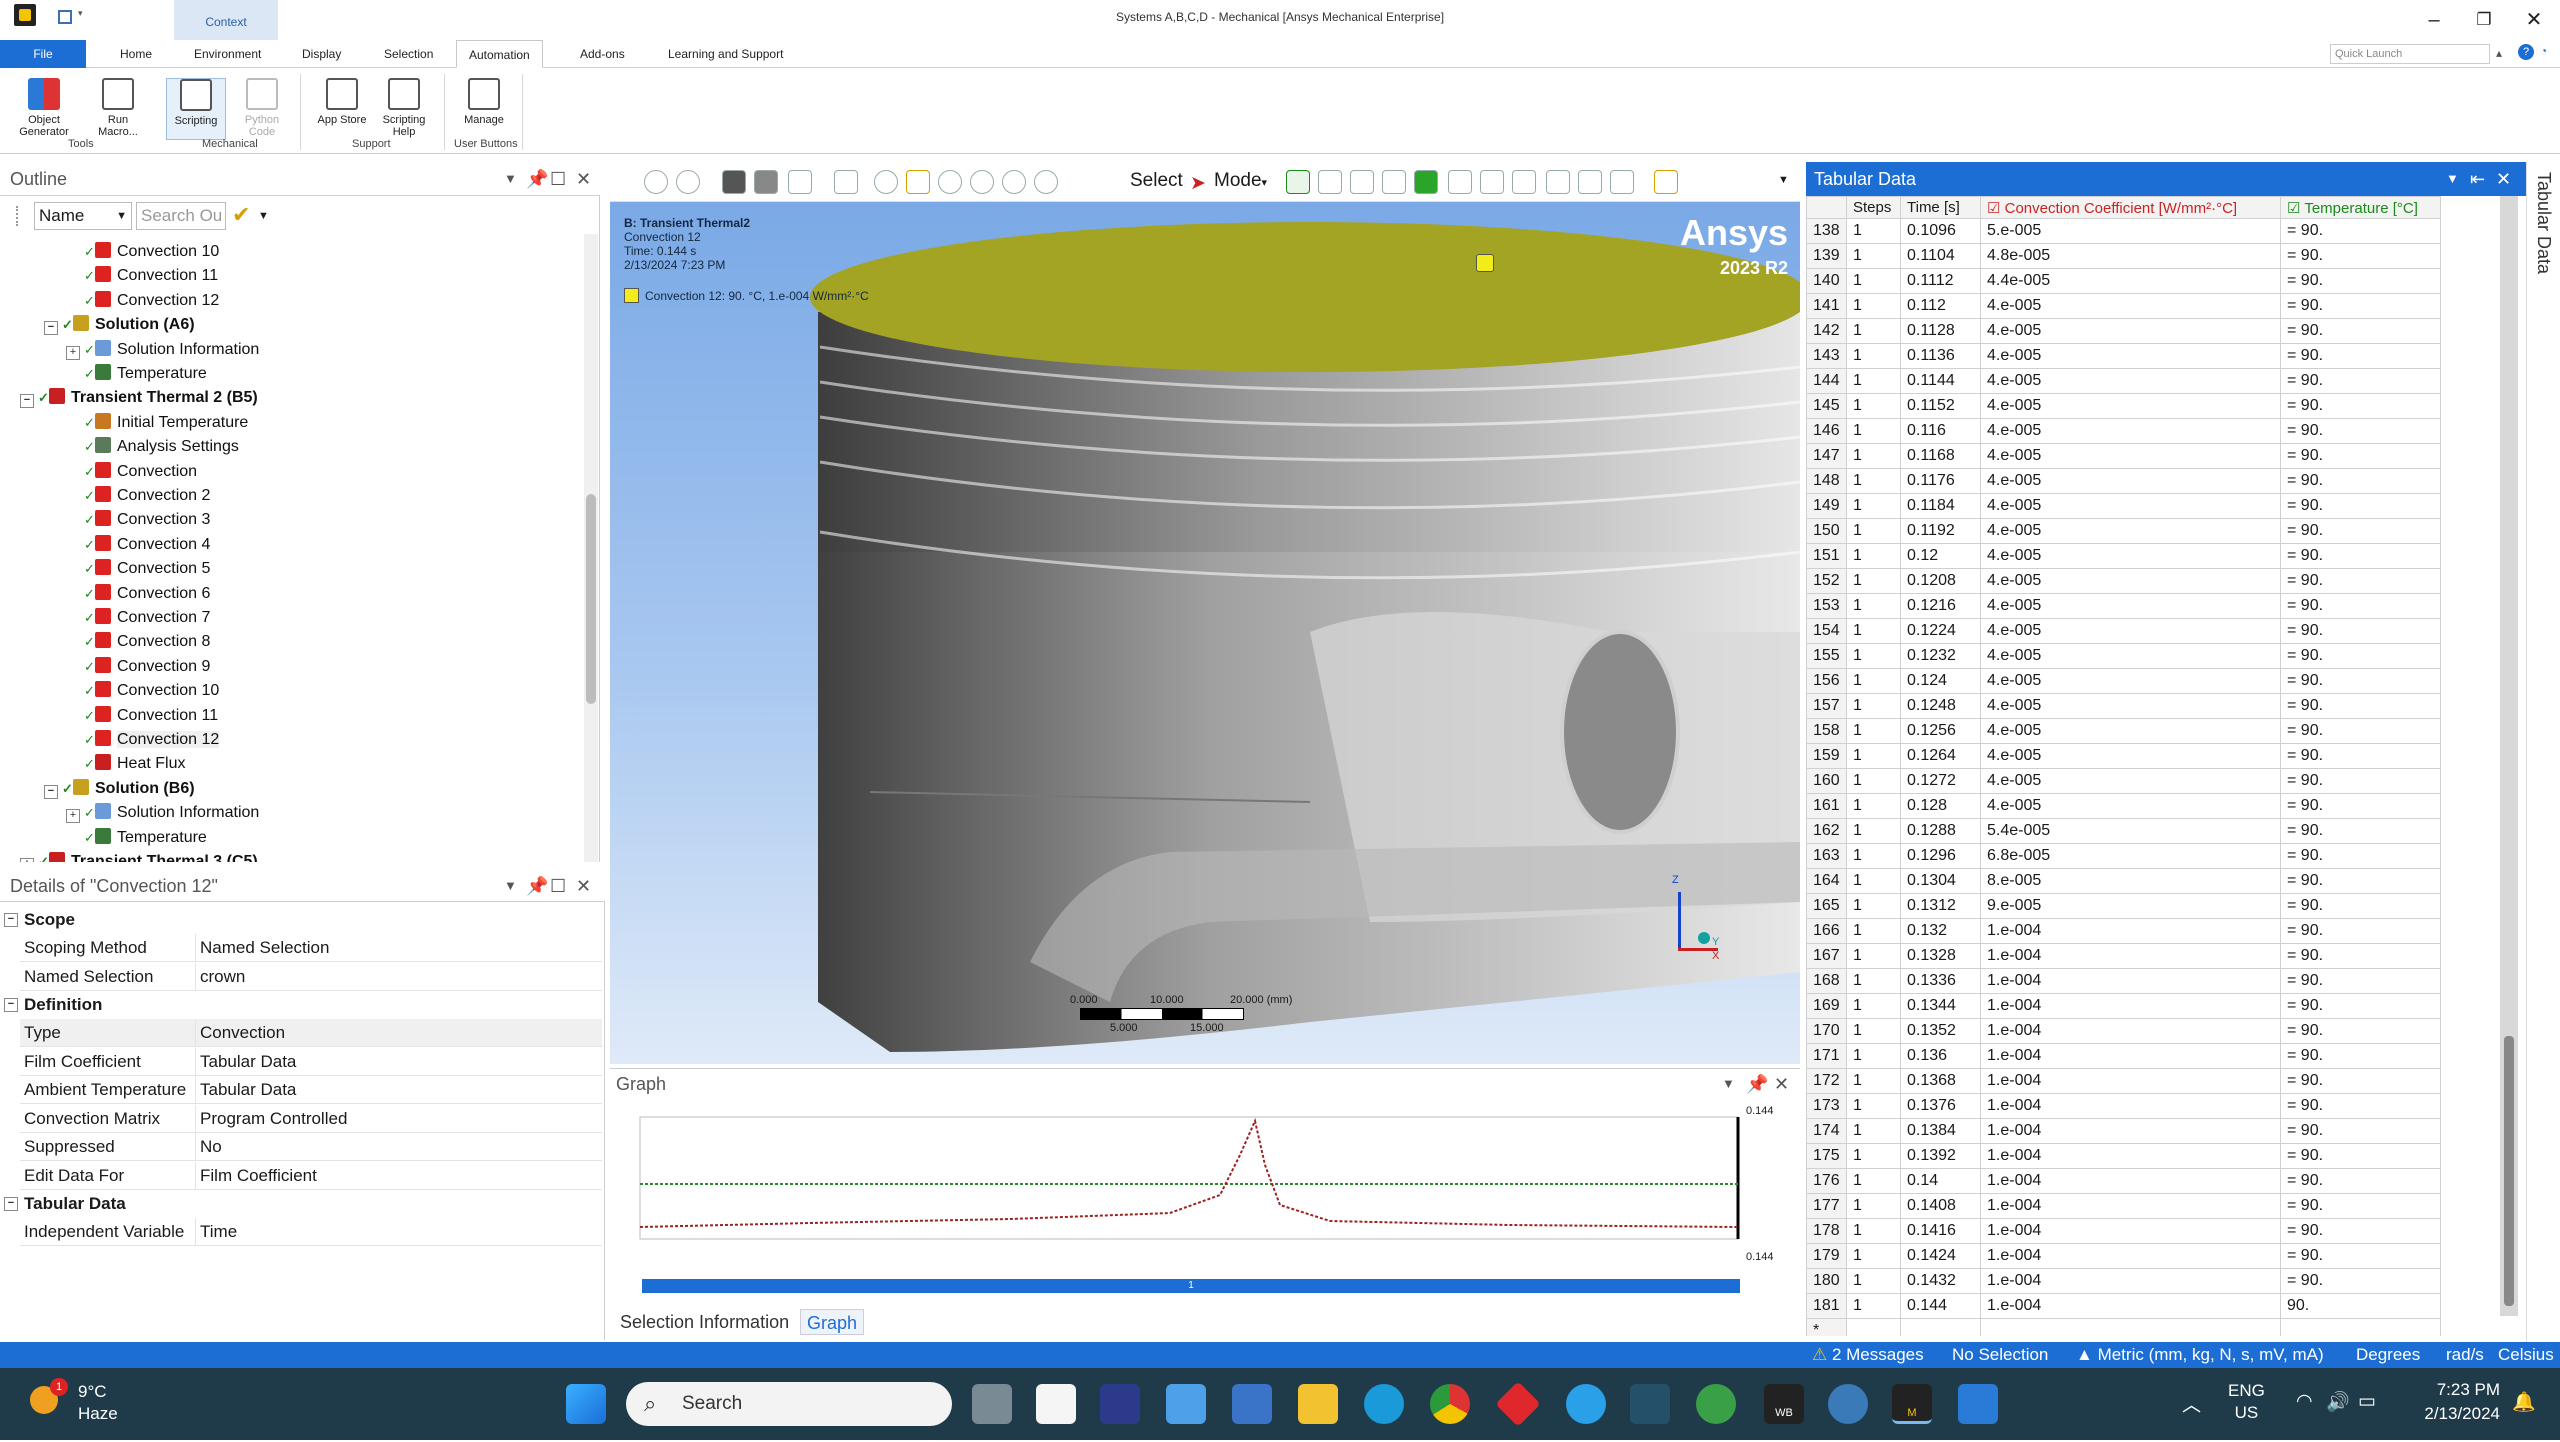 This screenshot has width=2560, height=1442. Describe the element at coordinates (1940, 956) in the screenshot. I see `table-cell: 0.1328` at that location.